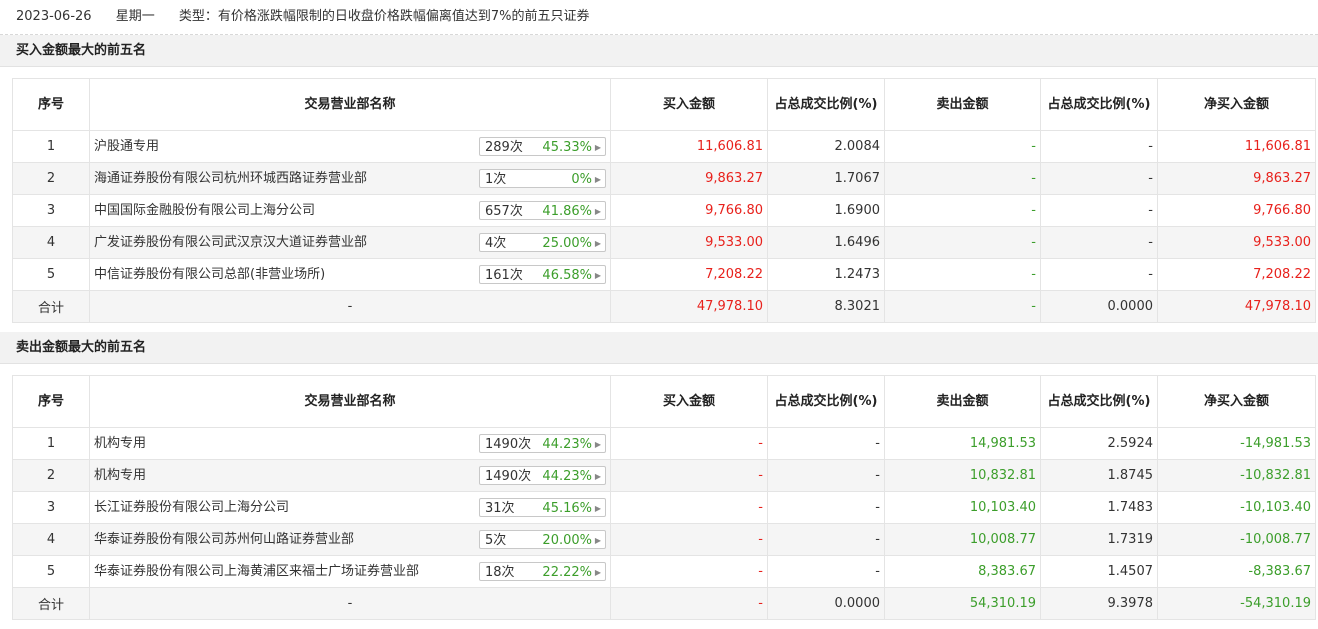 The image size is (1318, 629). I want to click on buy-amount: 9,533.00, so click(689, 242).